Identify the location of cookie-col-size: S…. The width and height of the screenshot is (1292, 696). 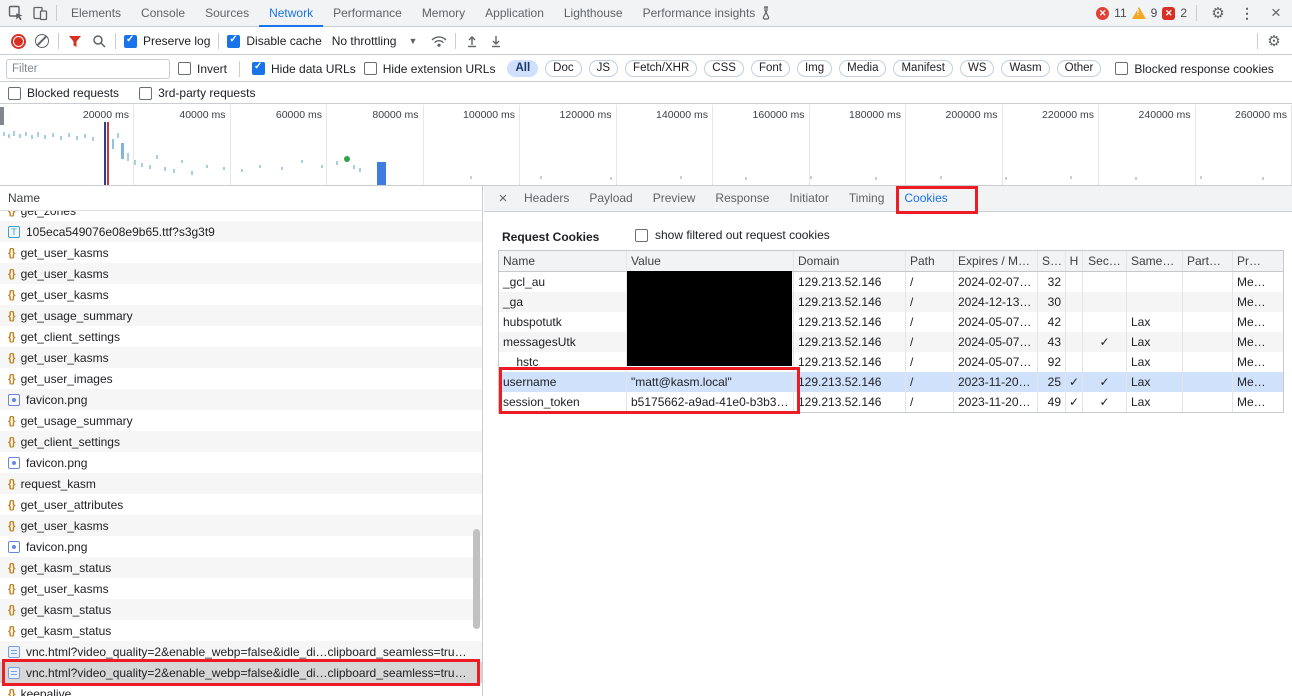
(1052, 261).